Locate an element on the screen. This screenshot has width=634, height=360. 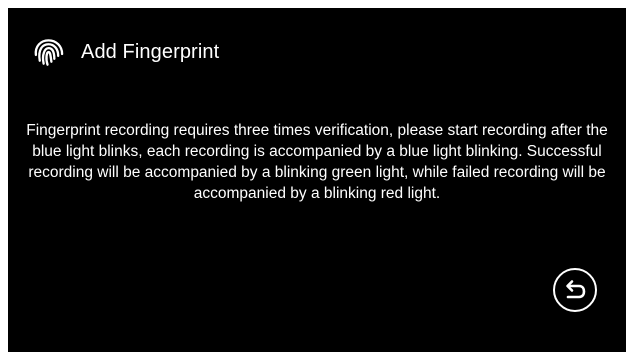
back-arrow-icon is located at coordinates (576, 289).